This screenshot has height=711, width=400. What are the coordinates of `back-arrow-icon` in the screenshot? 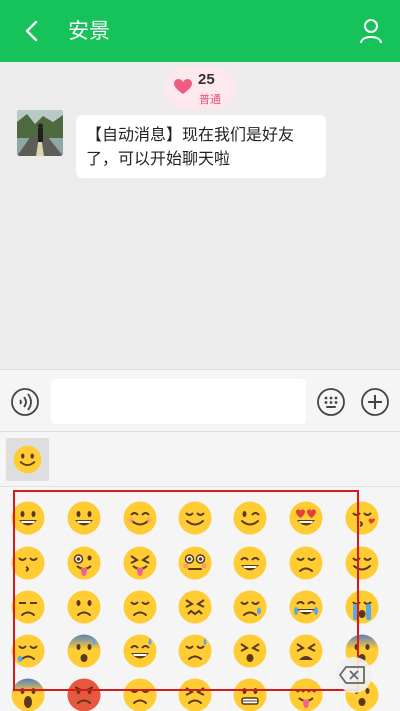 It's located at (33, 31).